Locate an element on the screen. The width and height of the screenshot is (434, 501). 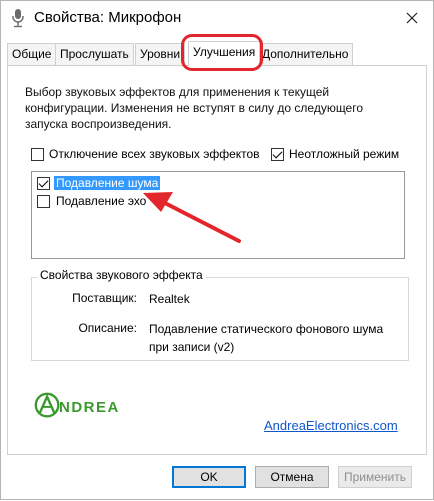
apply-button: Применить is located at coordinates (375, 477).